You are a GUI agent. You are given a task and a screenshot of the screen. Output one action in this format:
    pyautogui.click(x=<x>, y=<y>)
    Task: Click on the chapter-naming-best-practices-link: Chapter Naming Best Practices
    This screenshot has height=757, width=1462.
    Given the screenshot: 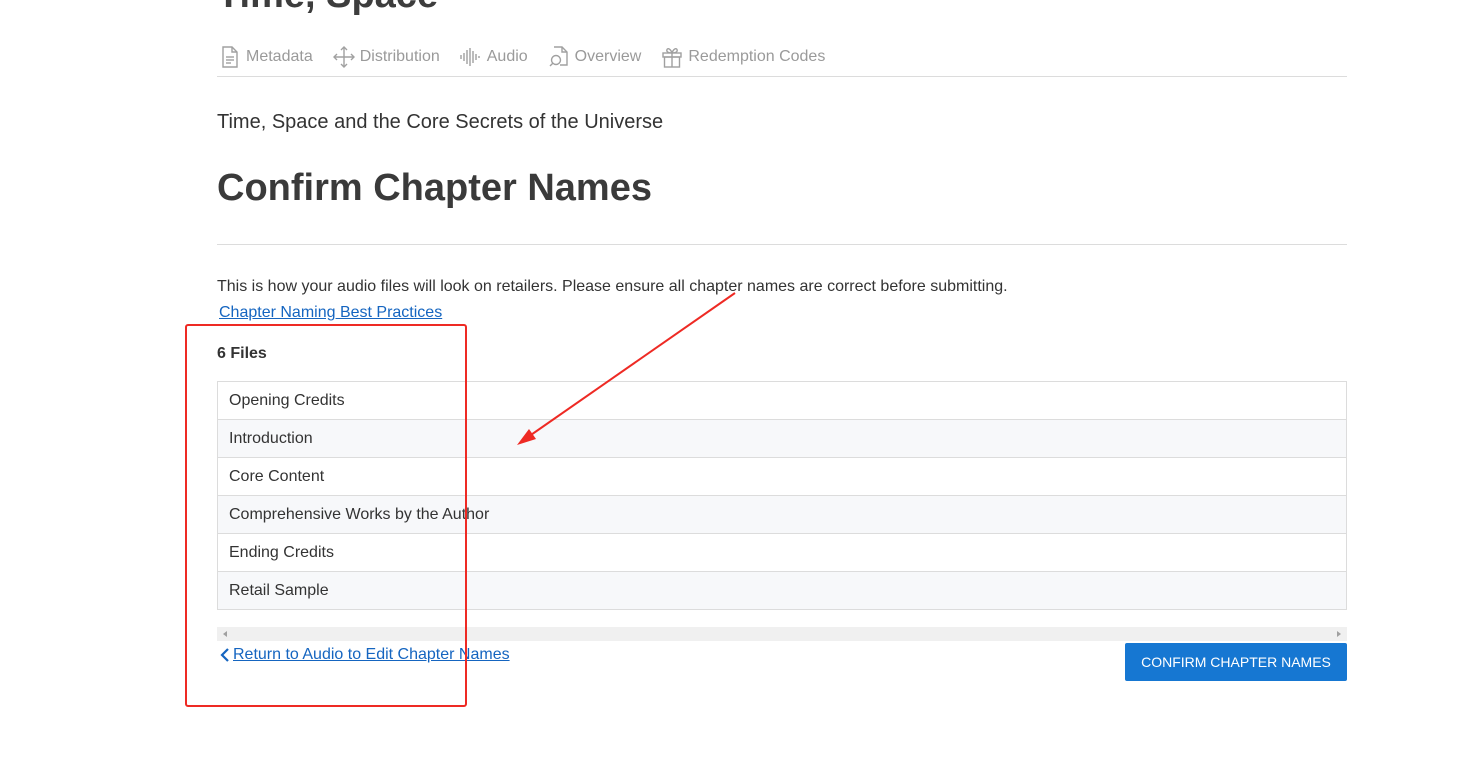 What is the action you would take?
    pyautogui.click(x=330, y=313)
    